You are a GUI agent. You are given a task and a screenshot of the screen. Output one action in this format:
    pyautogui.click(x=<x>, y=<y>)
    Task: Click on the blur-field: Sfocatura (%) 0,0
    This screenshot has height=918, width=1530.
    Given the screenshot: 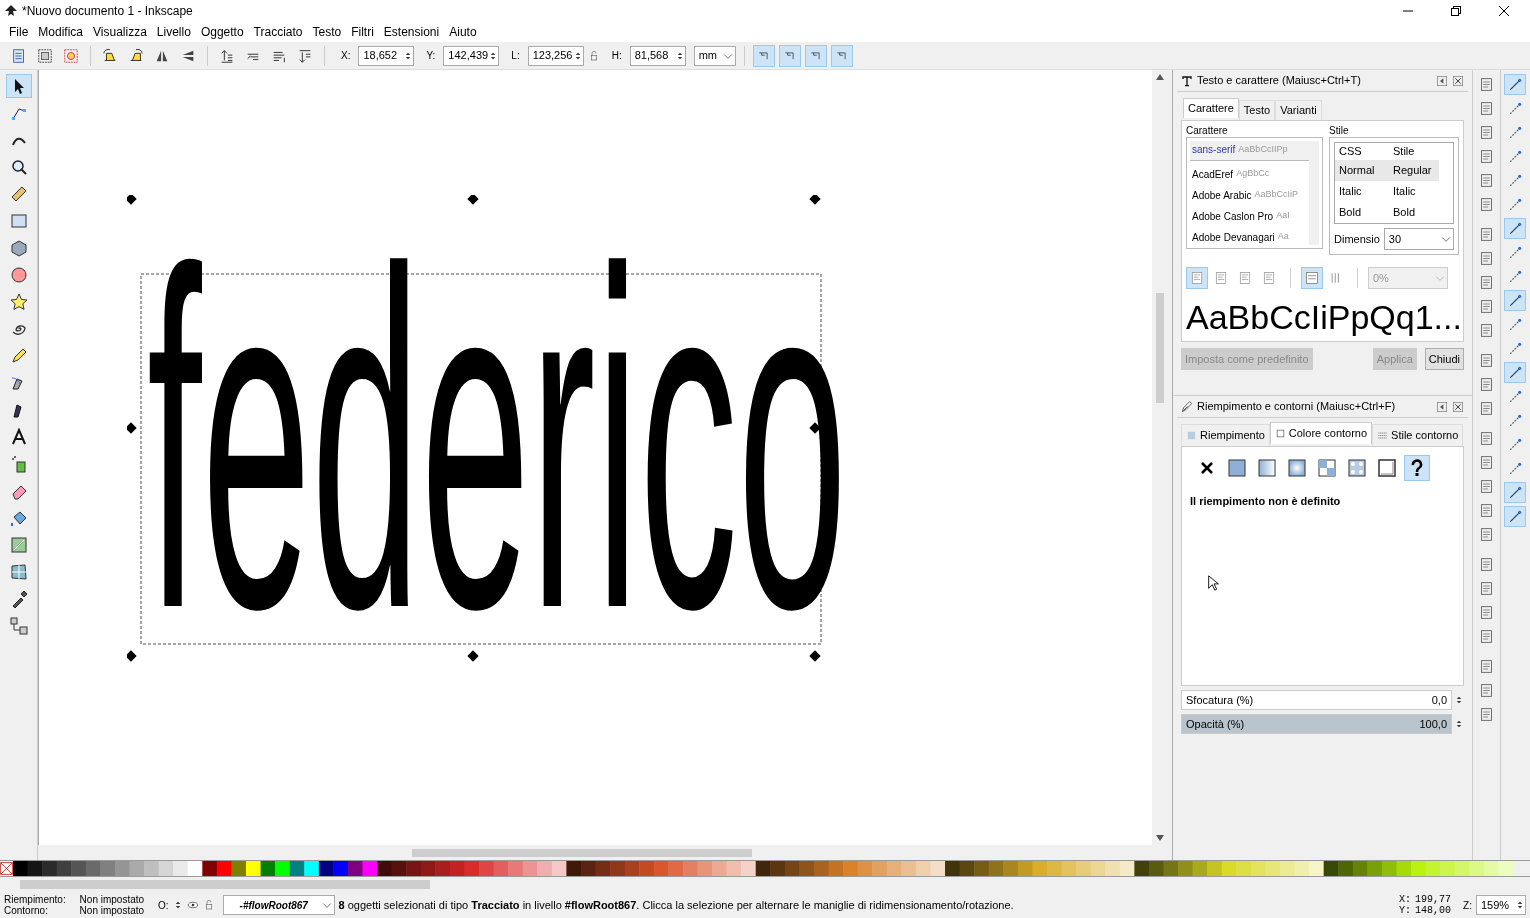 What is the action you would take?
    pyautogui.click(x=1316, y=700)
    